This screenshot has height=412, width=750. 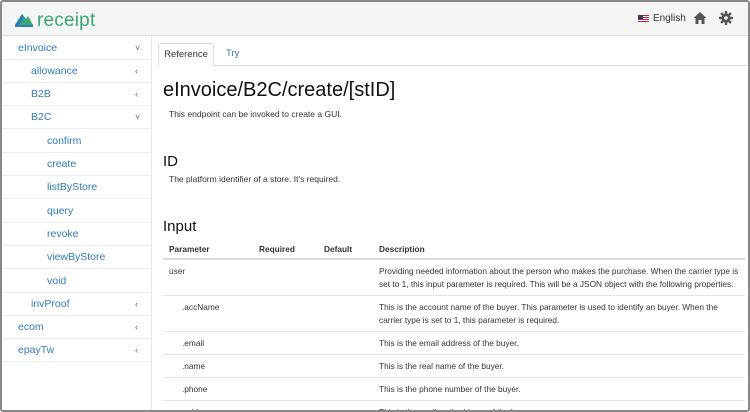 What do you see at coordinates (66, 20) in the screenshot?
I see `brand-name: receipt` at bounding box center [66, 20].